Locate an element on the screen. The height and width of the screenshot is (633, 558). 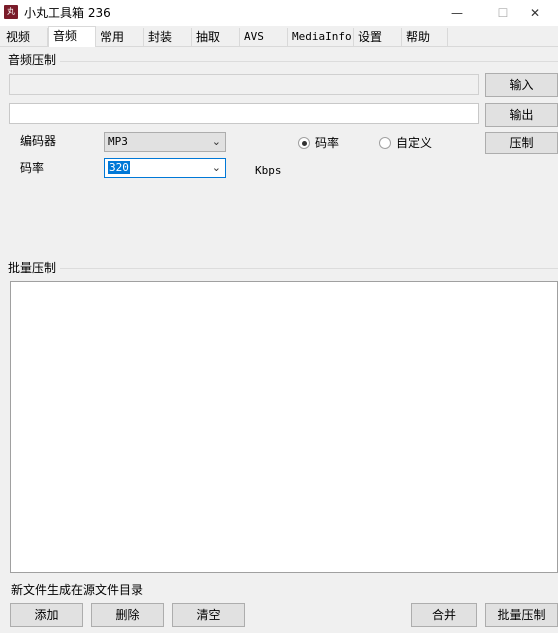
audio-section-title: 音频压制 is located at coordinates (32, 60).